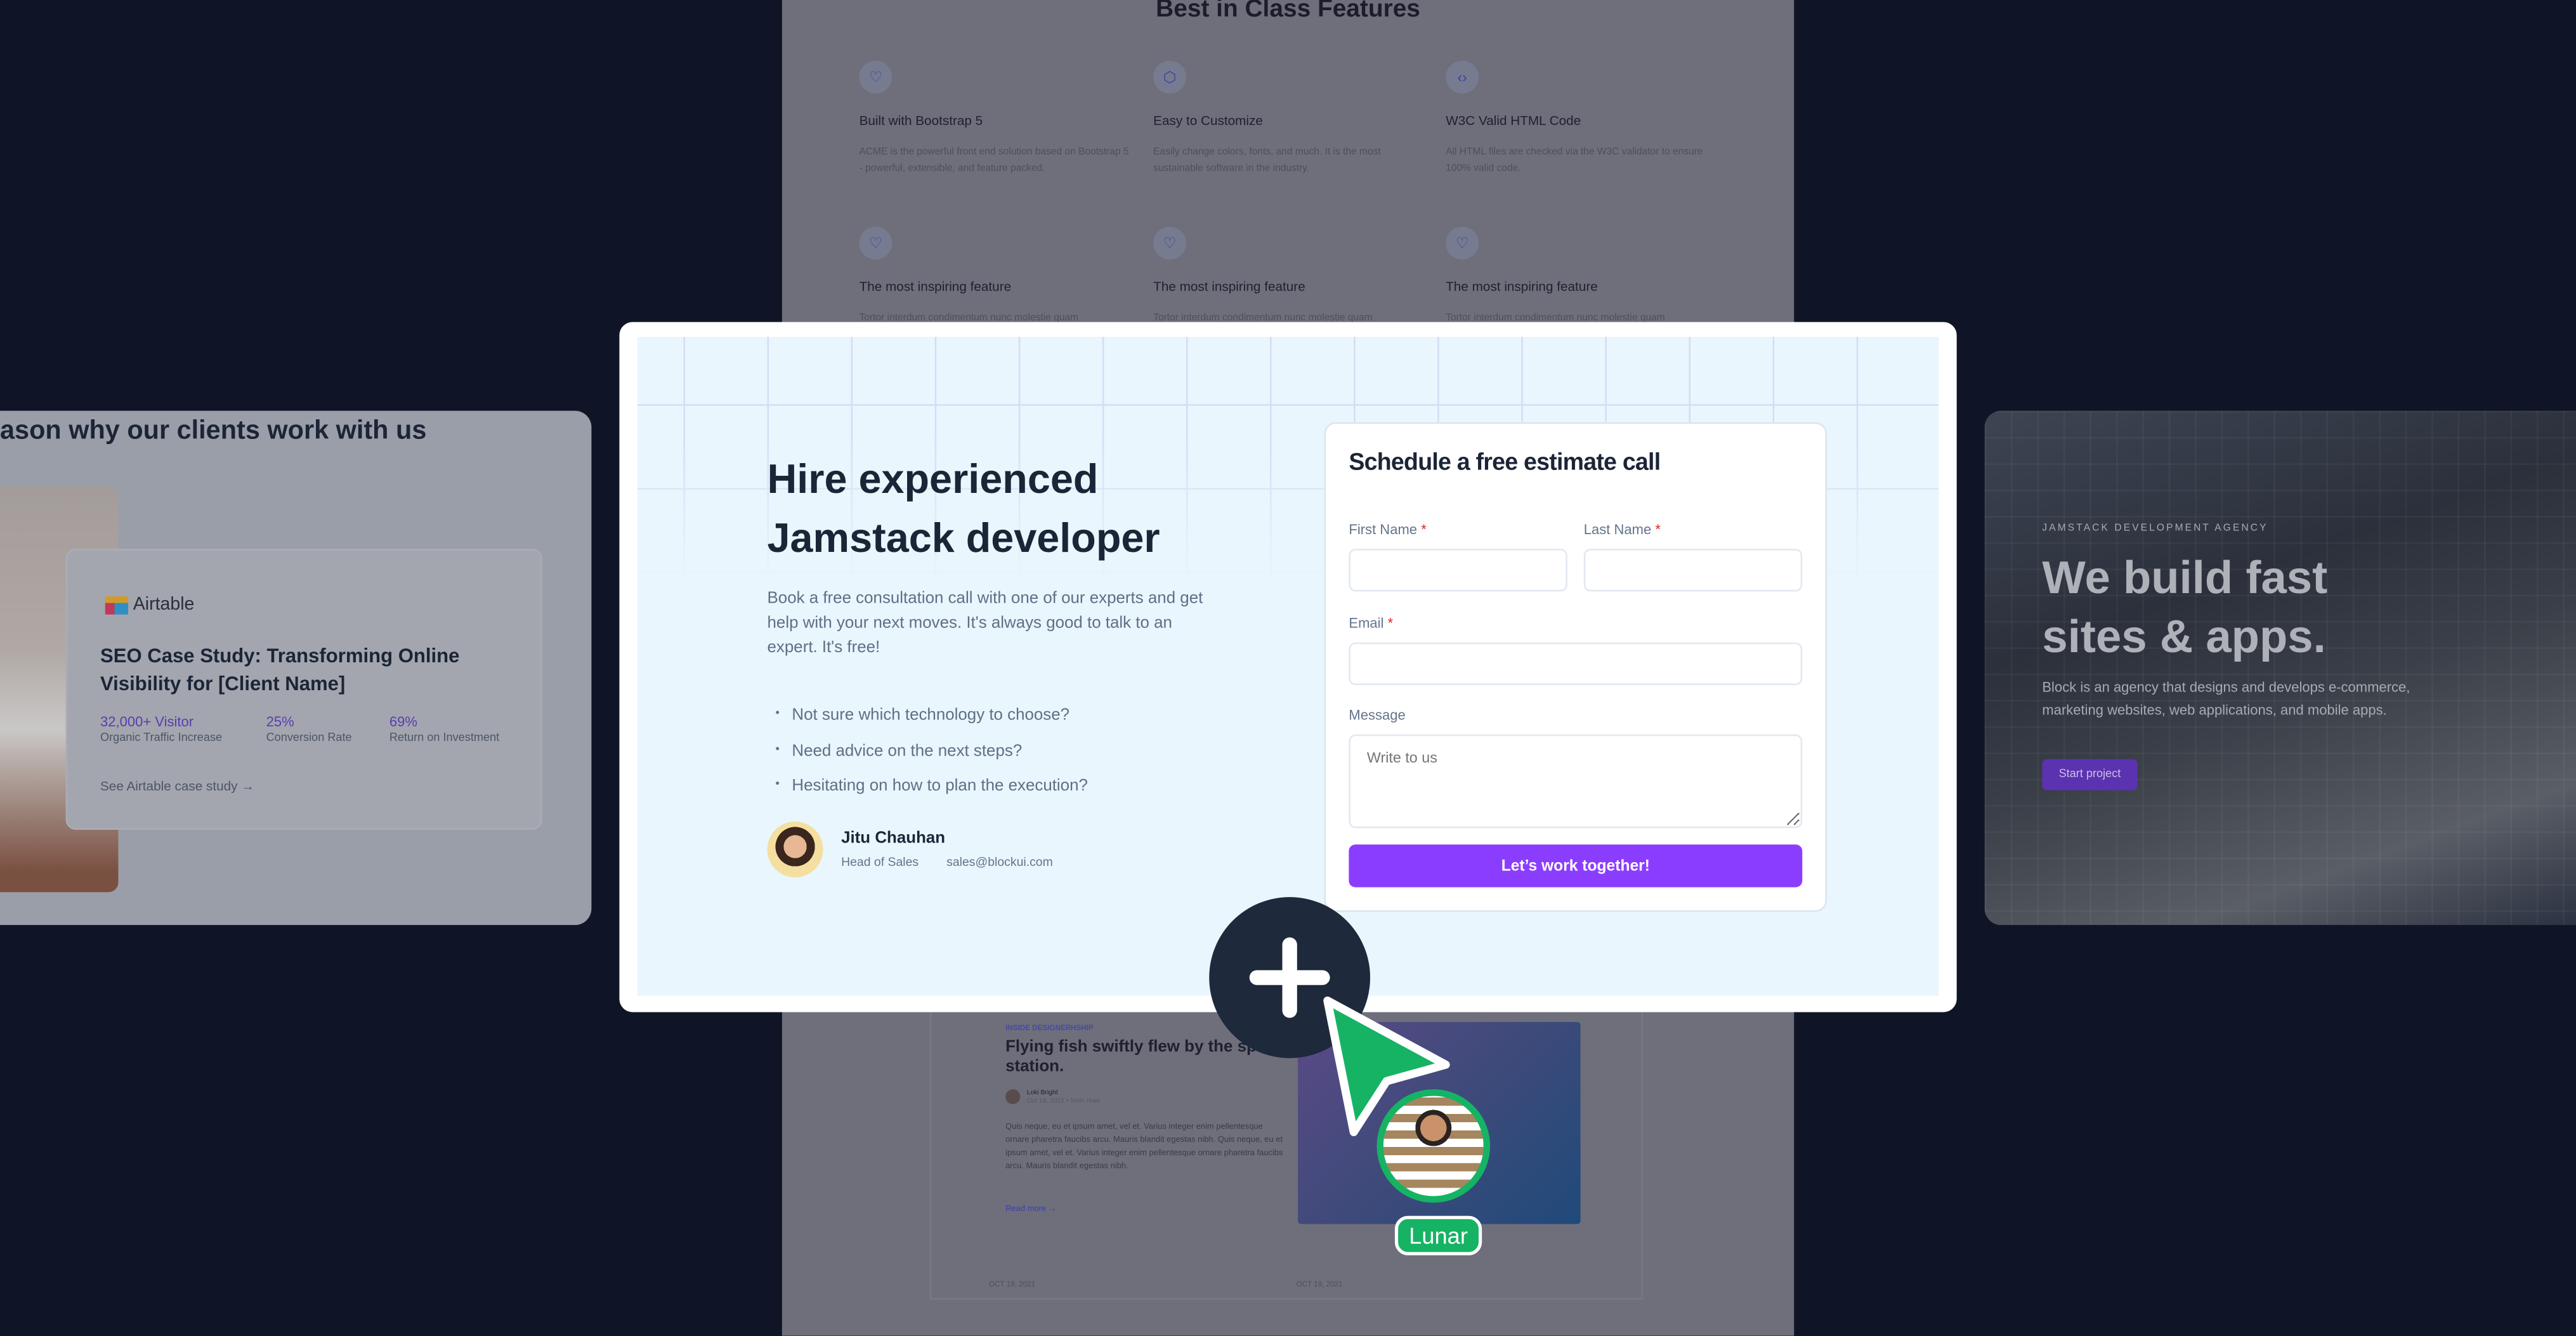 The image size is (2576, 1336). What do you see at coordinates (1208, 121) in the screenshot?
I see `feature-title: Easy to Customize` at bounding box center [1208, 121].